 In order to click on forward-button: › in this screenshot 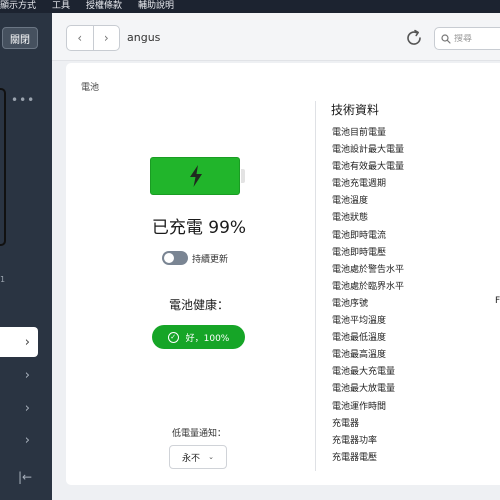, I will do `click(106, 38)`.